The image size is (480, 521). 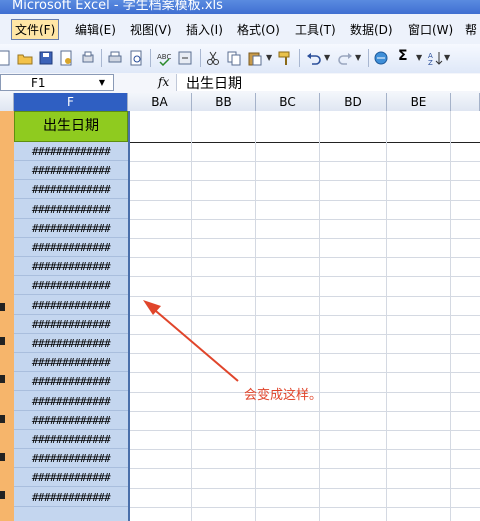 I want to click on menu-insert: 插入(I), so click(x=204, y=29).